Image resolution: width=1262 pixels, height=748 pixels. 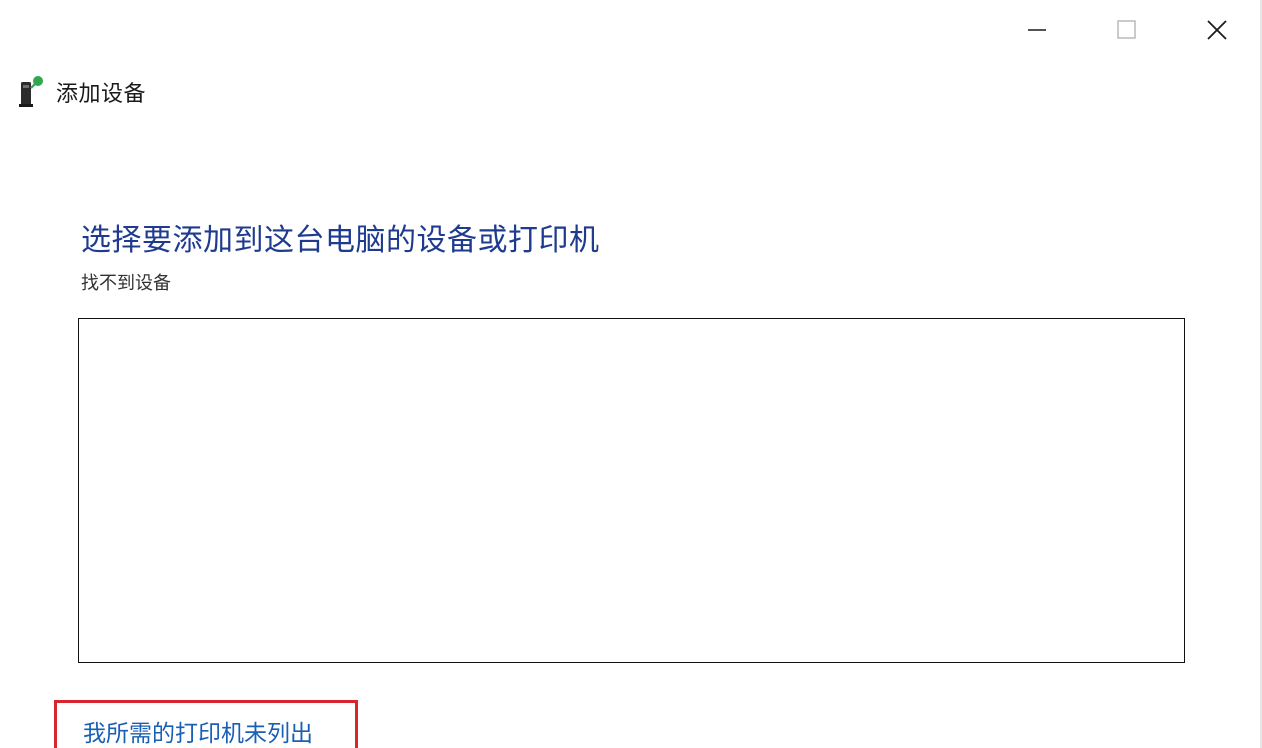 I want to click on close-button, so click(x=1217, y=30).